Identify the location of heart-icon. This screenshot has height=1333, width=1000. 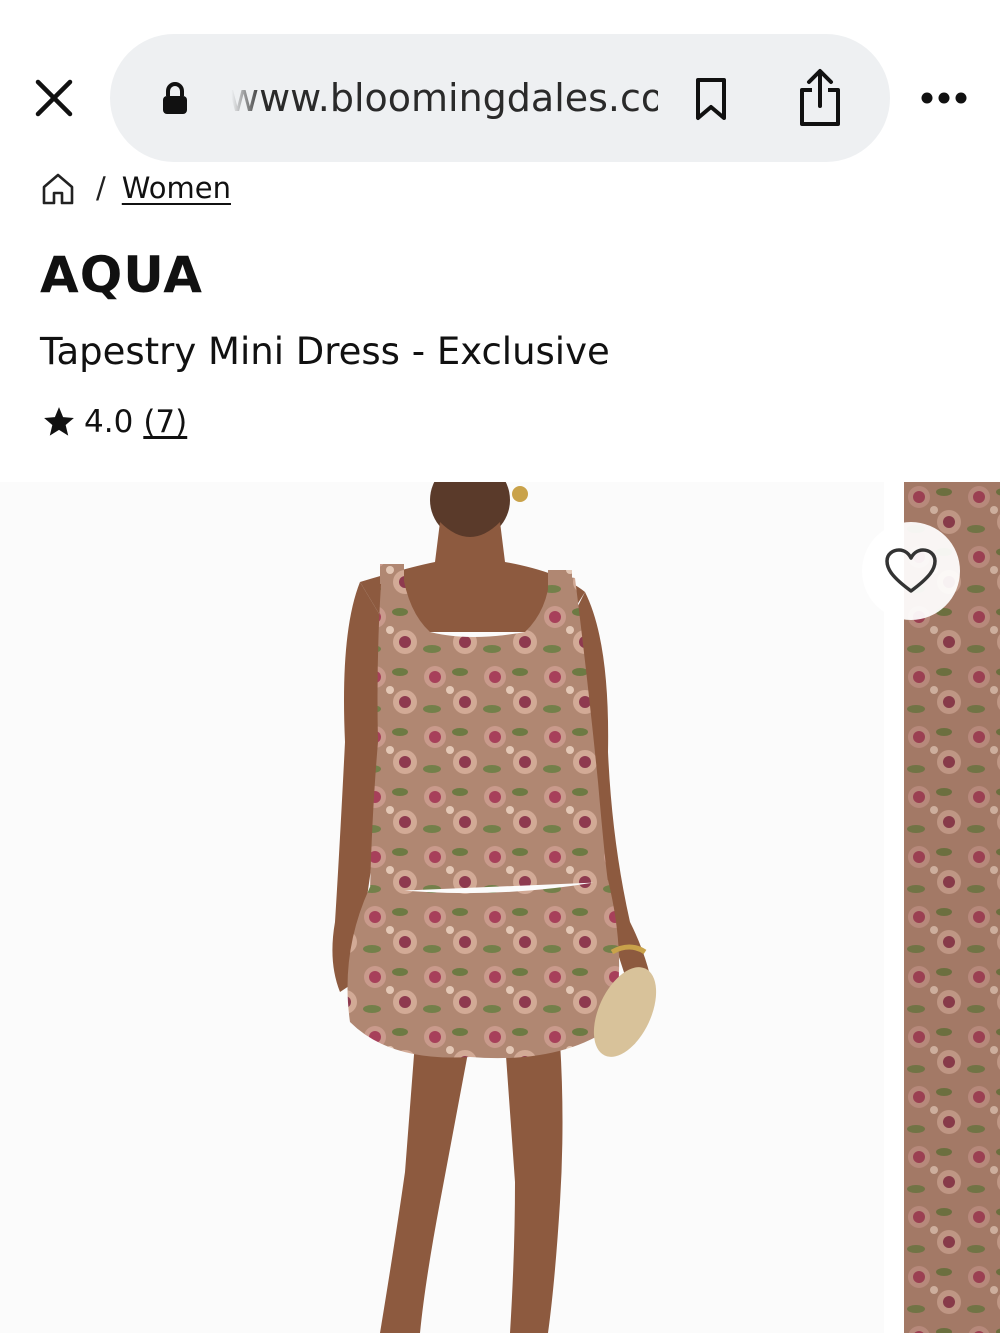
(911, 570).